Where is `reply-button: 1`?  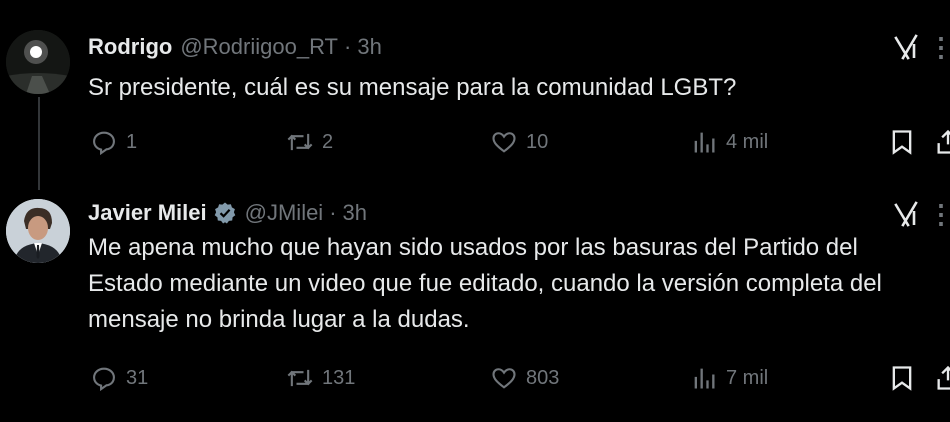
reply-button: 1 is located at coordinates (113, 142).